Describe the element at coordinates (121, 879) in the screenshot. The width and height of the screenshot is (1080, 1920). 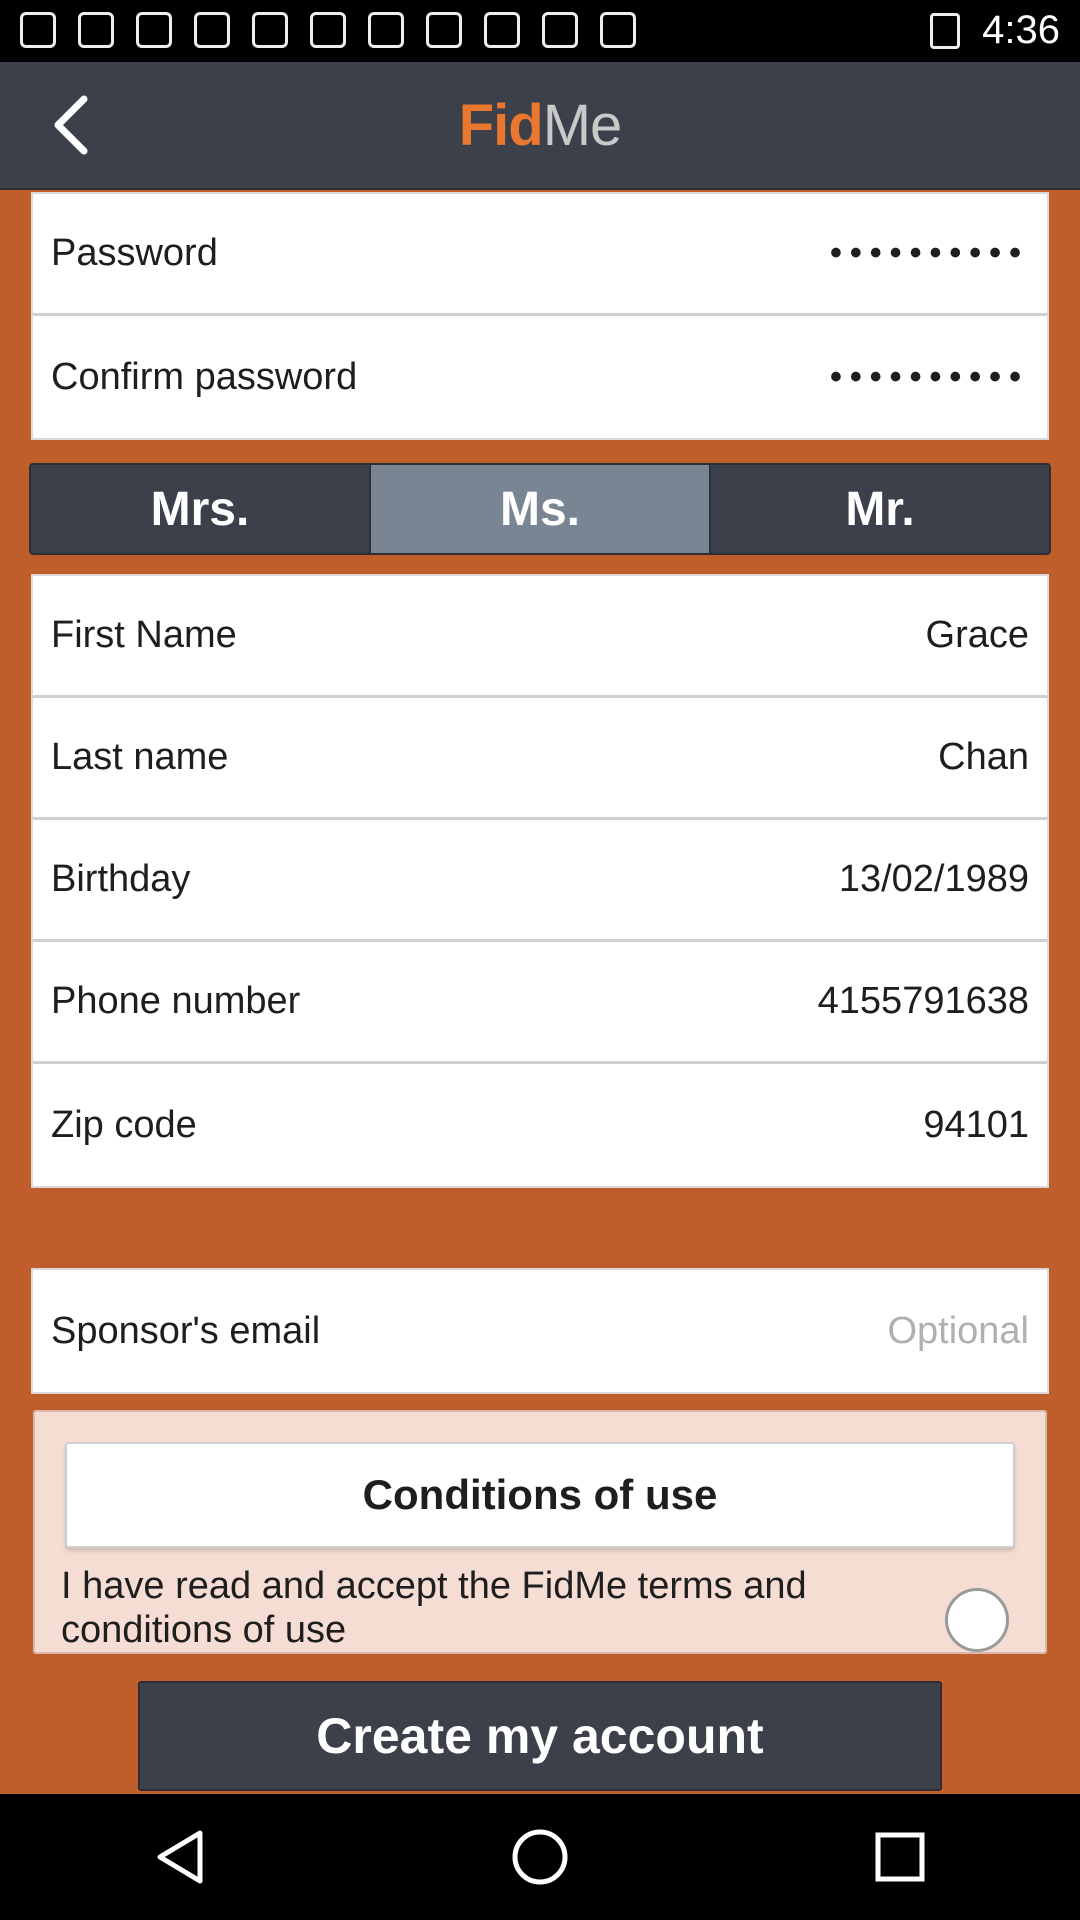
I see `birthday-label: Birthday` at that location.